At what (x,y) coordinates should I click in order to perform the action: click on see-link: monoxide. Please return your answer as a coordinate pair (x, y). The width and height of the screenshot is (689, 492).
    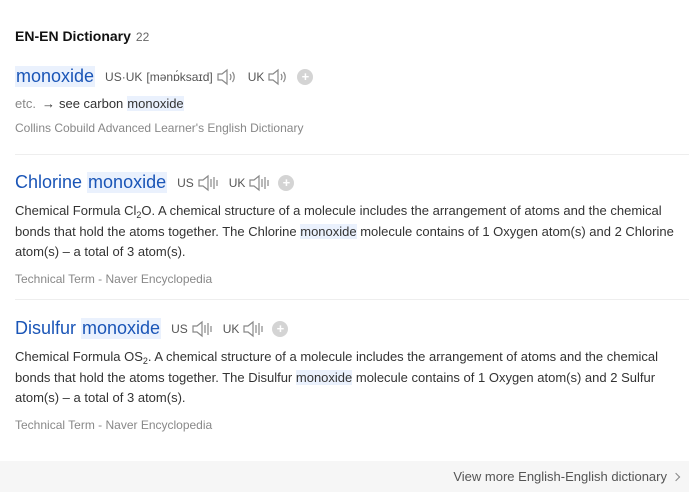
    Looking at the image, I should click on (155, 103).